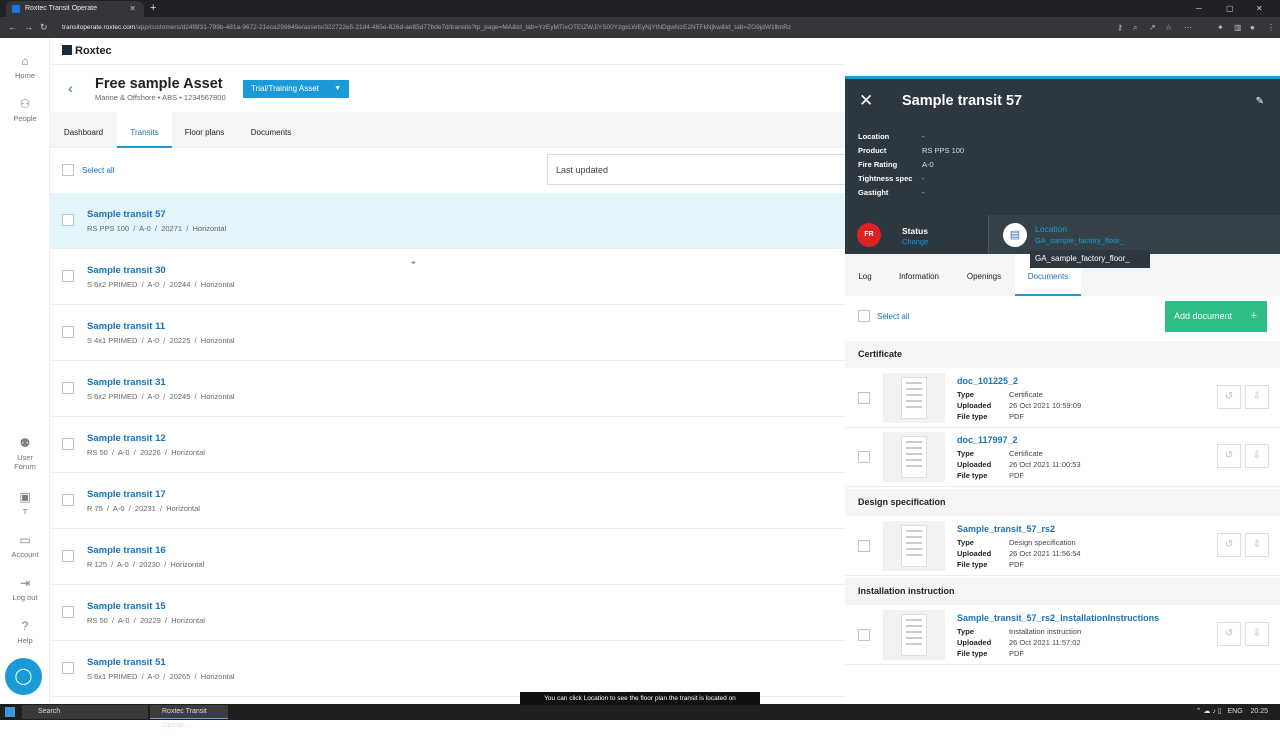 The width and height of the screenshot is (1280, 742). Describe the element at coordinates (144, 130) in the screenshot. I see `tab-transits: Transits` at that location.